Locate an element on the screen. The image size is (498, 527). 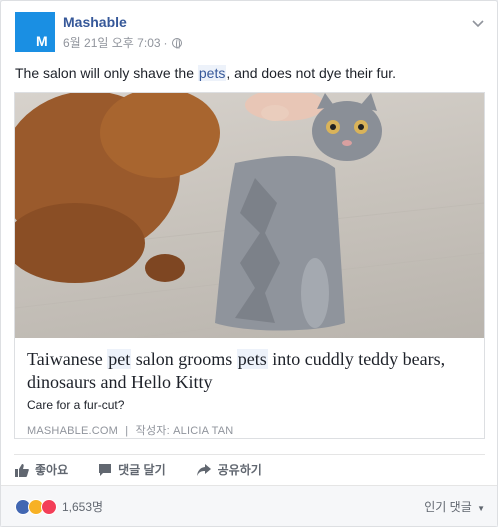
comment-sort-dropdown: 인기 댓글 ▼ is located at coordinates (454, 506).